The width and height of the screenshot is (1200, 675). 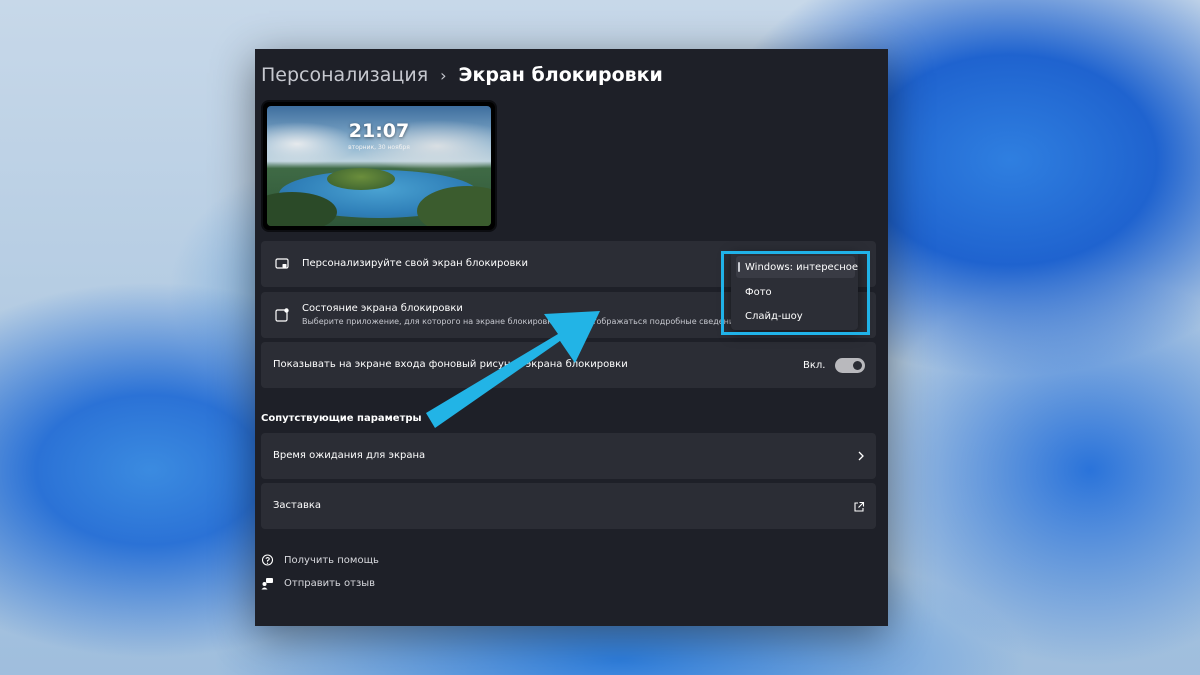 I want to click on preview-wallpaper: 21:07 вторник, 30 ноября, so click(x=379, y=166).